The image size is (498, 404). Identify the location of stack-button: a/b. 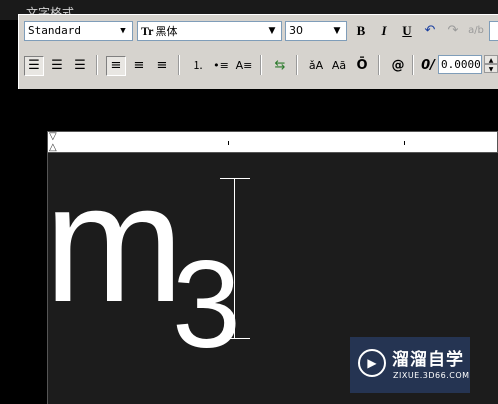
(476, 31).